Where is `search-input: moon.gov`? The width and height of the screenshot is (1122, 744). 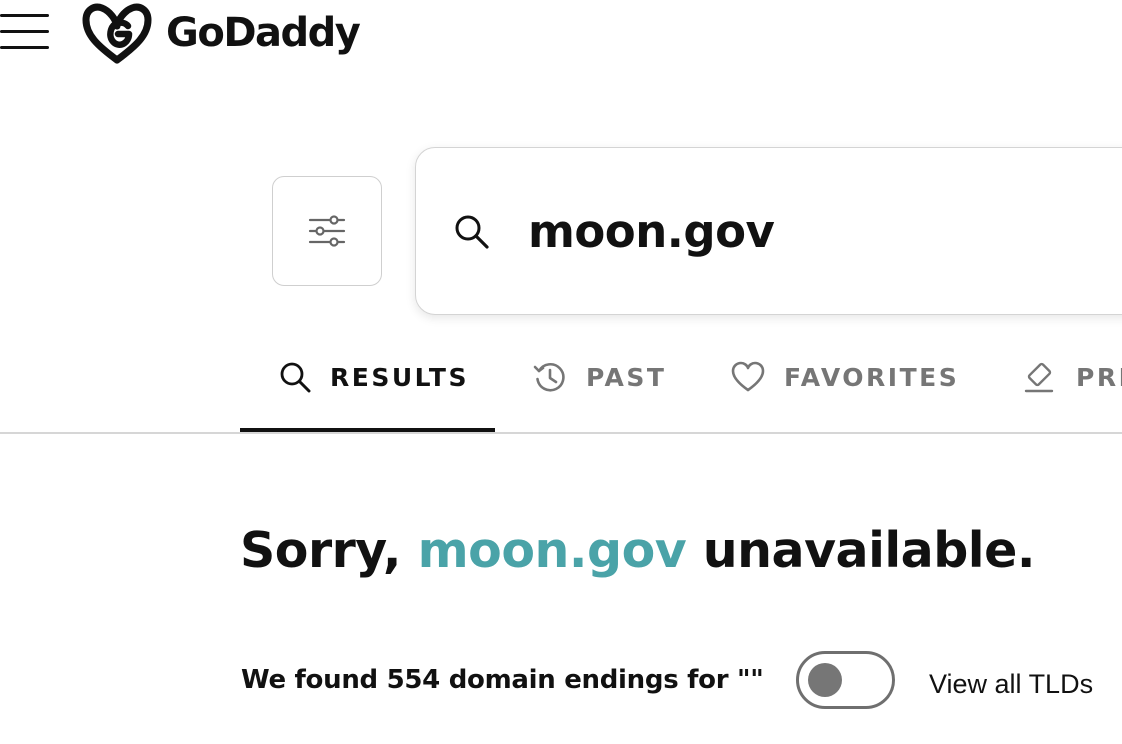 search-input: moon.gov is located at coordinates (651, 232).